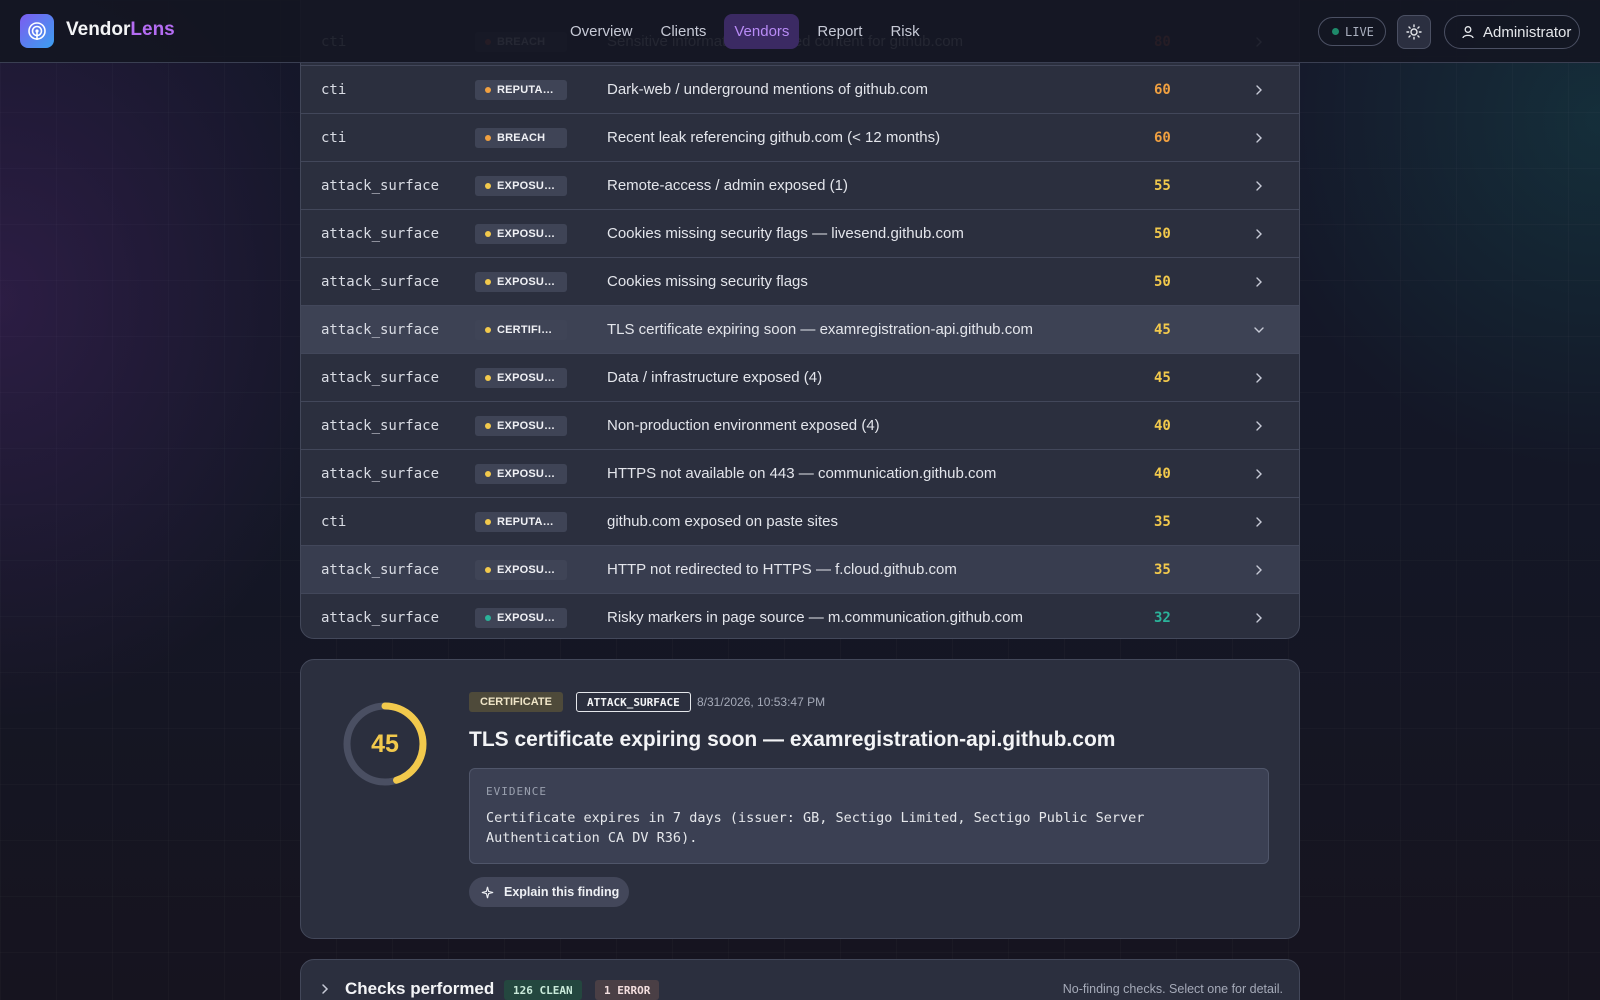  I want to click on nav-risk: Risk, so click(904, 31).